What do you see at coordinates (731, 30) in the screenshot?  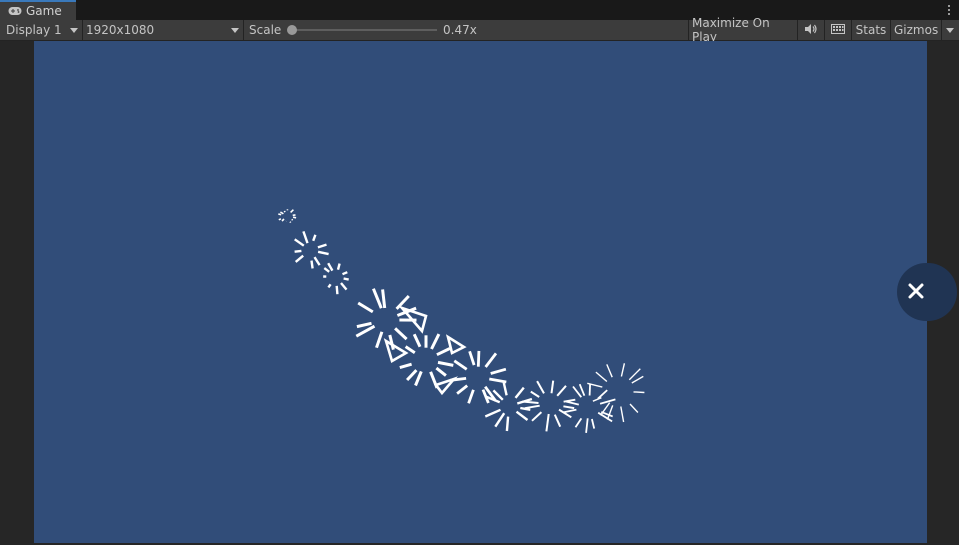 I see `maximize-on-play-label: Maximize On Play` at bounding box center [731, 30].